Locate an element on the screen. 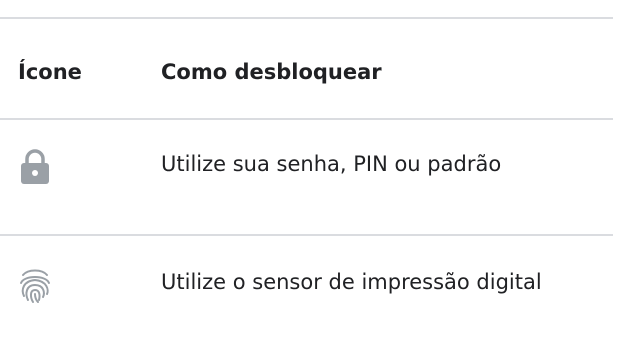  table-top-divider is located at coordinates (306, 18).